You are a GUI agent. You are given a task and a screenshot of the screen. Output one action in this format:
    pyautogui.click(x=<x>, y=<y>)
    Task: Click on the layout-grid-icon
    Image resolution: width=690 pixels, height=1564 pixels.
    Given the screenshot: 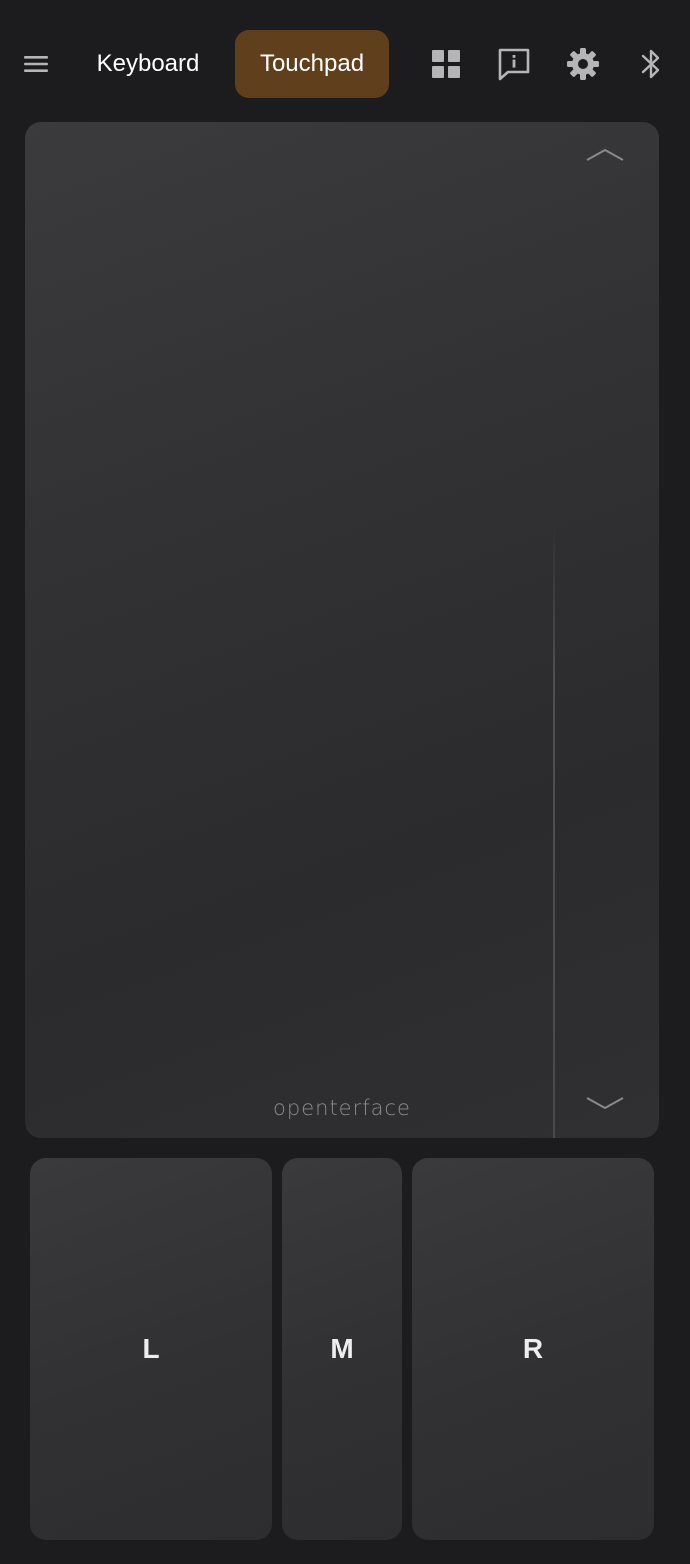 What is the action you would take?
    pyautogui.click(x=446, y=64)
    